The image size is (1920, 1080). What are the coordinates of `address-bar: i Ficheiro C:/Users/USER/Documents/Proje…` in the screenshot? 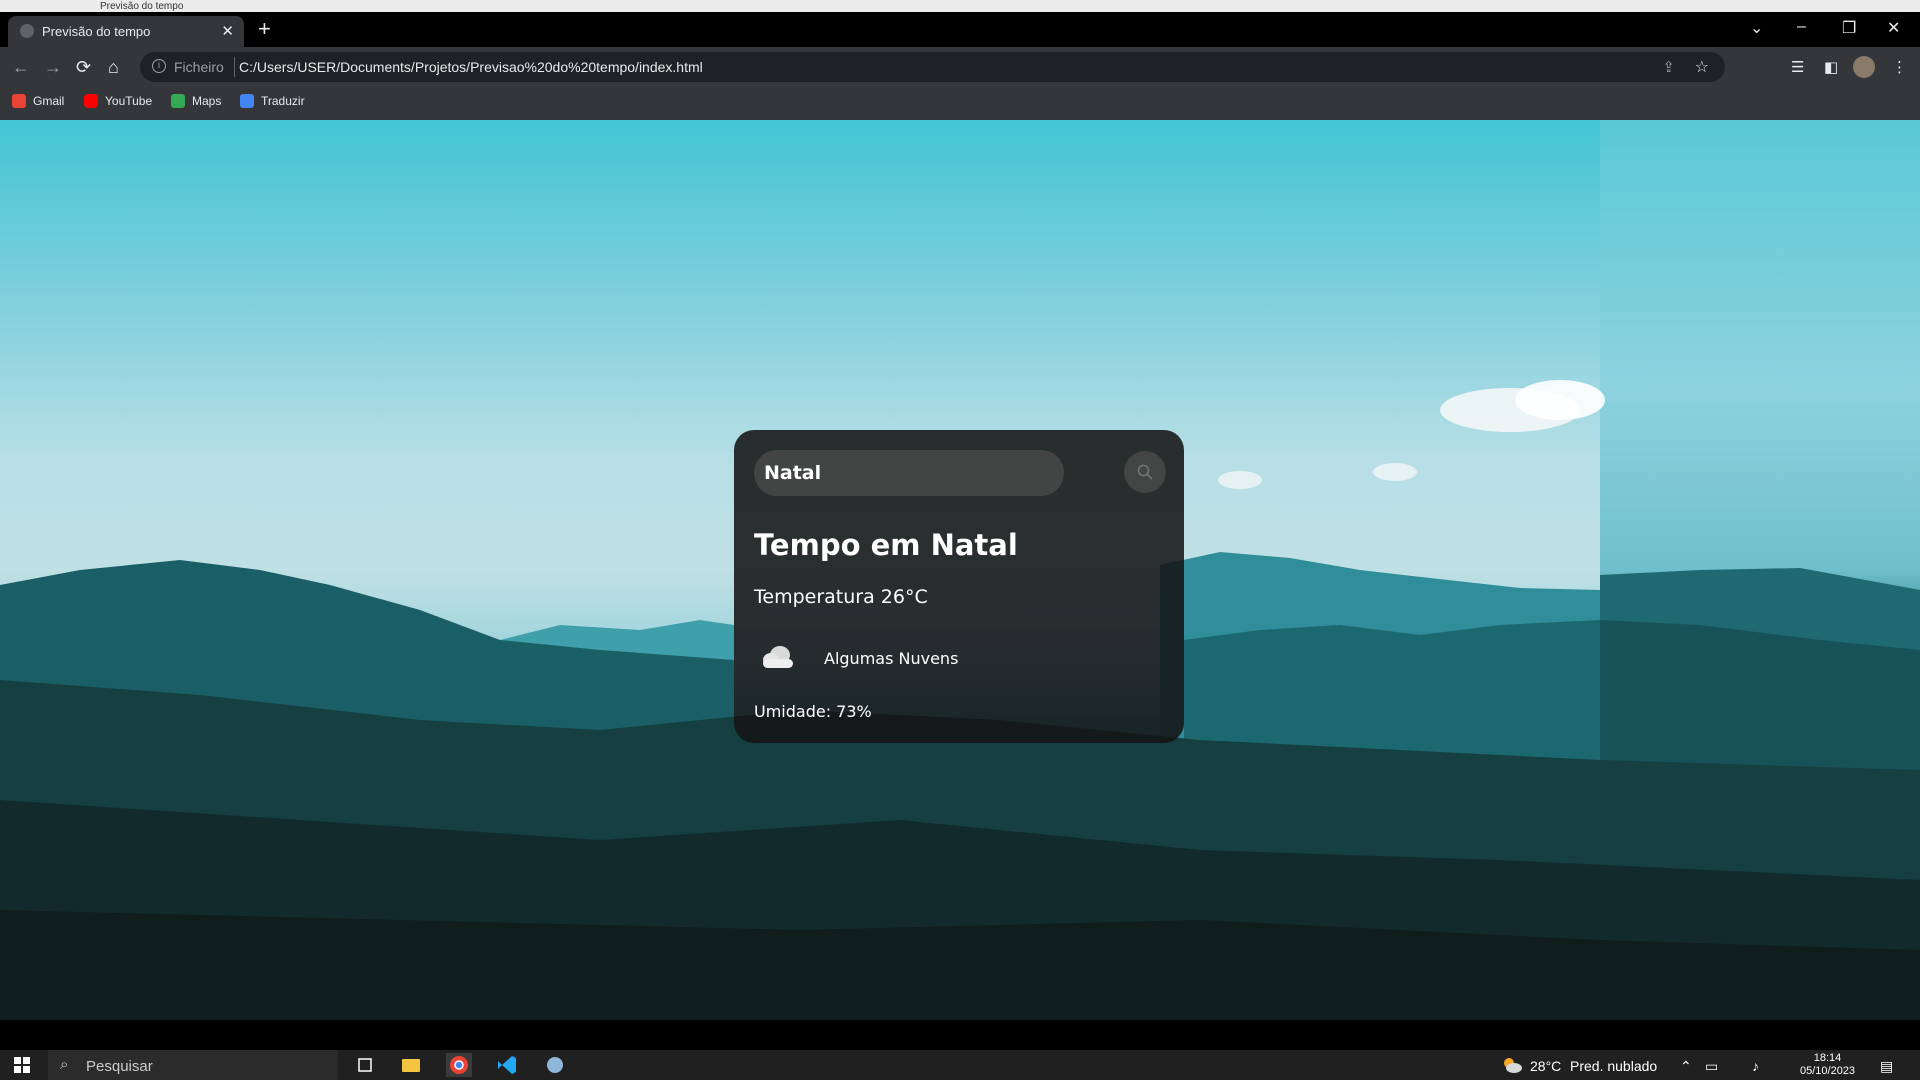 It's located at (932, 67).